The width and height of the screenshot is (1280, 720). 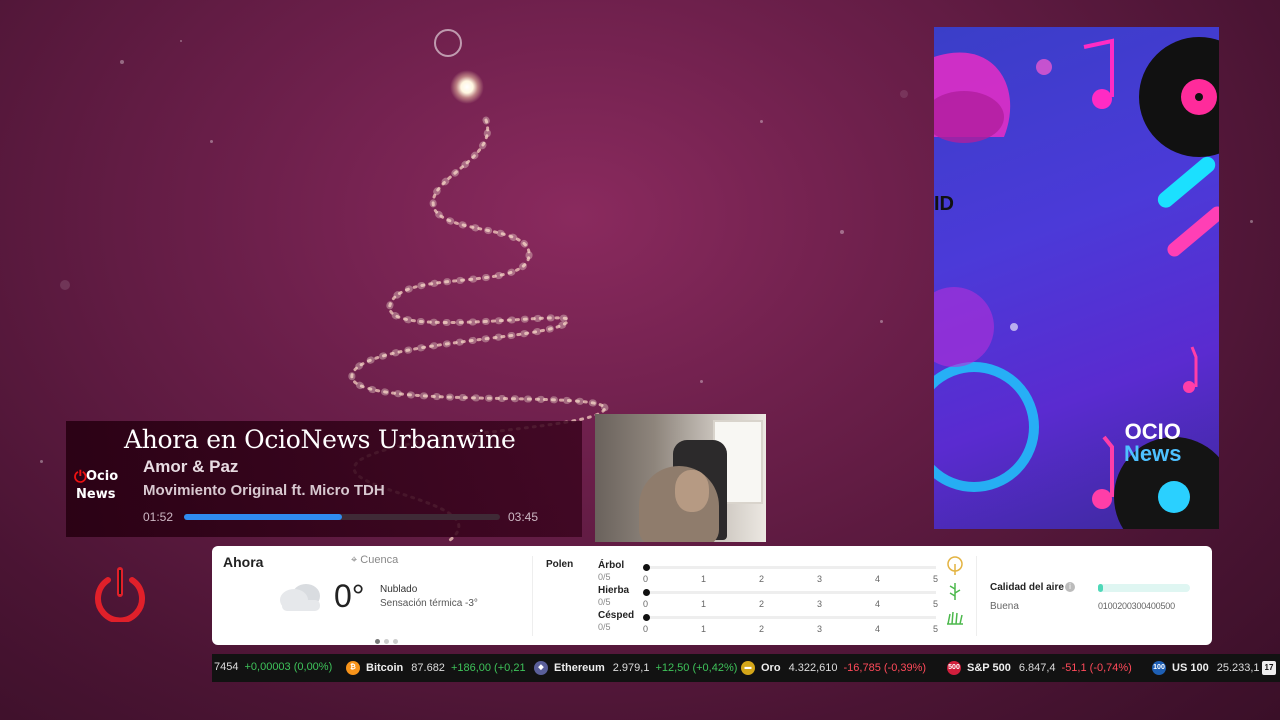 What do you see at coordinates (523, 517) in the screenshot?
I see `total-time: 03:45` at bounding box center [523, 517].